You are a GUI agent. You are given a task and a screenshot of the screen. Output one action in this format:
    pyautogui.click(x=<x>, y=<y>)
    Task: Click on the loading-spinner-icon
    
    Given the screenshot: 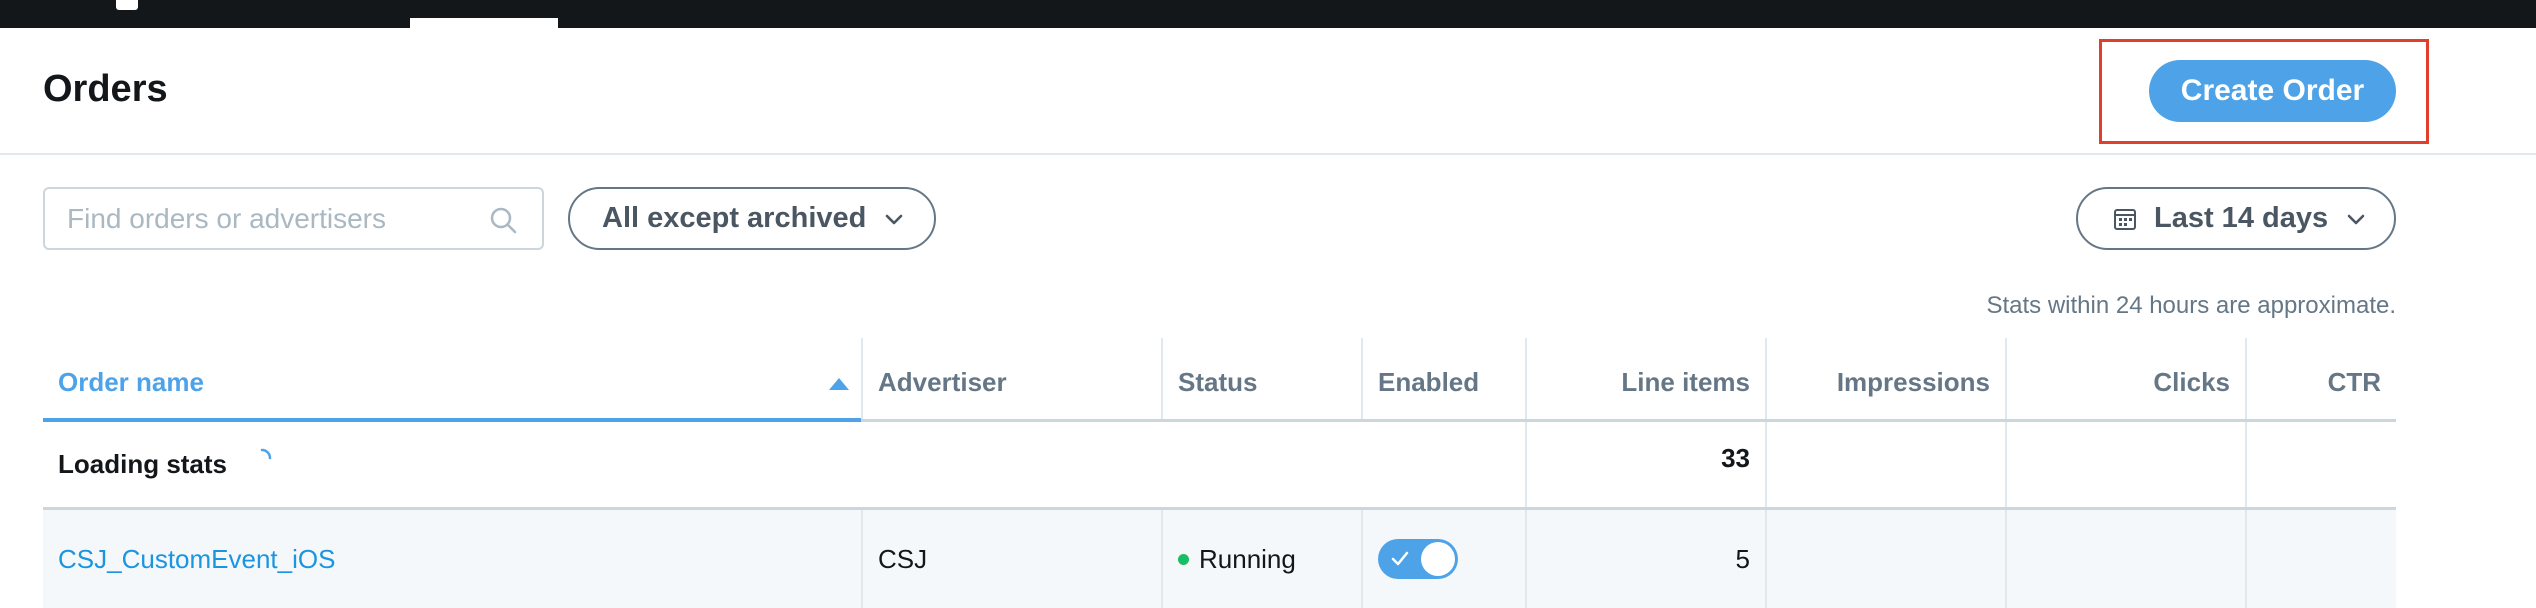 What is the action you would take?
    pyautogui.click(x=266, y=453)
    